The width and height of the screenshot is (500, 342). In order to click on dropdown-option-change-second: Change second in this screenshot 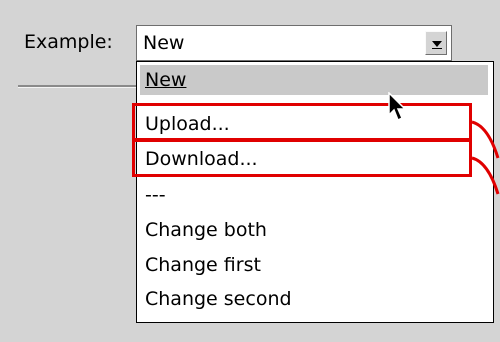, I will do `click(314, 299)`.